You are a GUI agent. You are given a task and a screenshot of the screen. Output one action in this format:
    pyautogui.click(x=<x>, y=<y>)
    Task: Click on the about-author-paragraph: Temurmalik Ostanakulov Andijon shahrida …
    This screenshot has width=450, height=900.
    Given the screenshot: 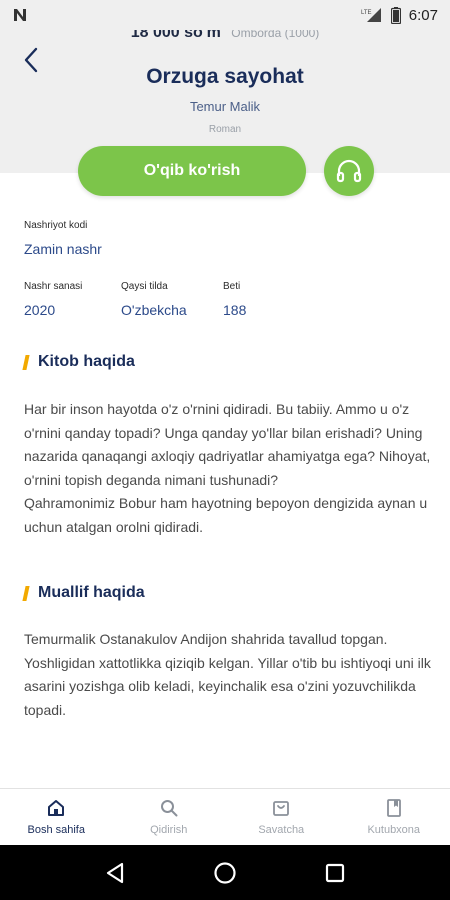 What is the action you would take?
    pyautogui.click(x=227, y=674)
    